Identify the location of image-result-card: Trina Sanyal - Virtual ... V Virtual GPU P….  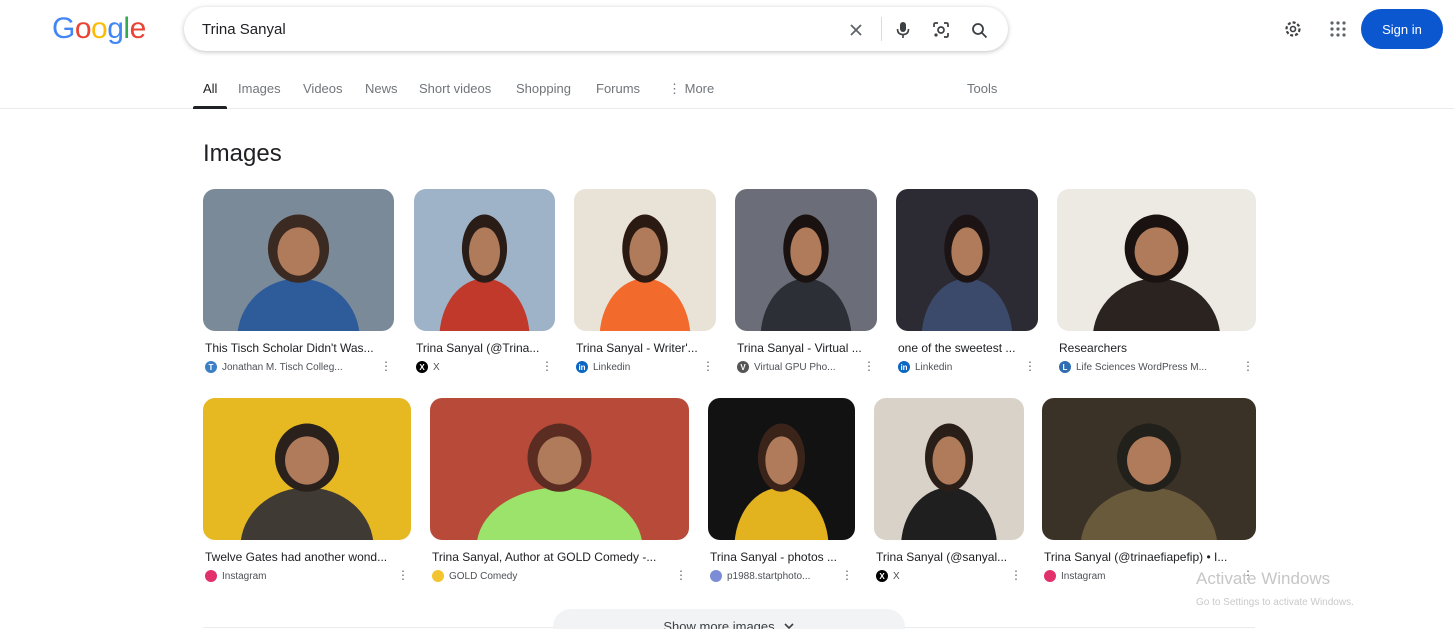
(806, 284).